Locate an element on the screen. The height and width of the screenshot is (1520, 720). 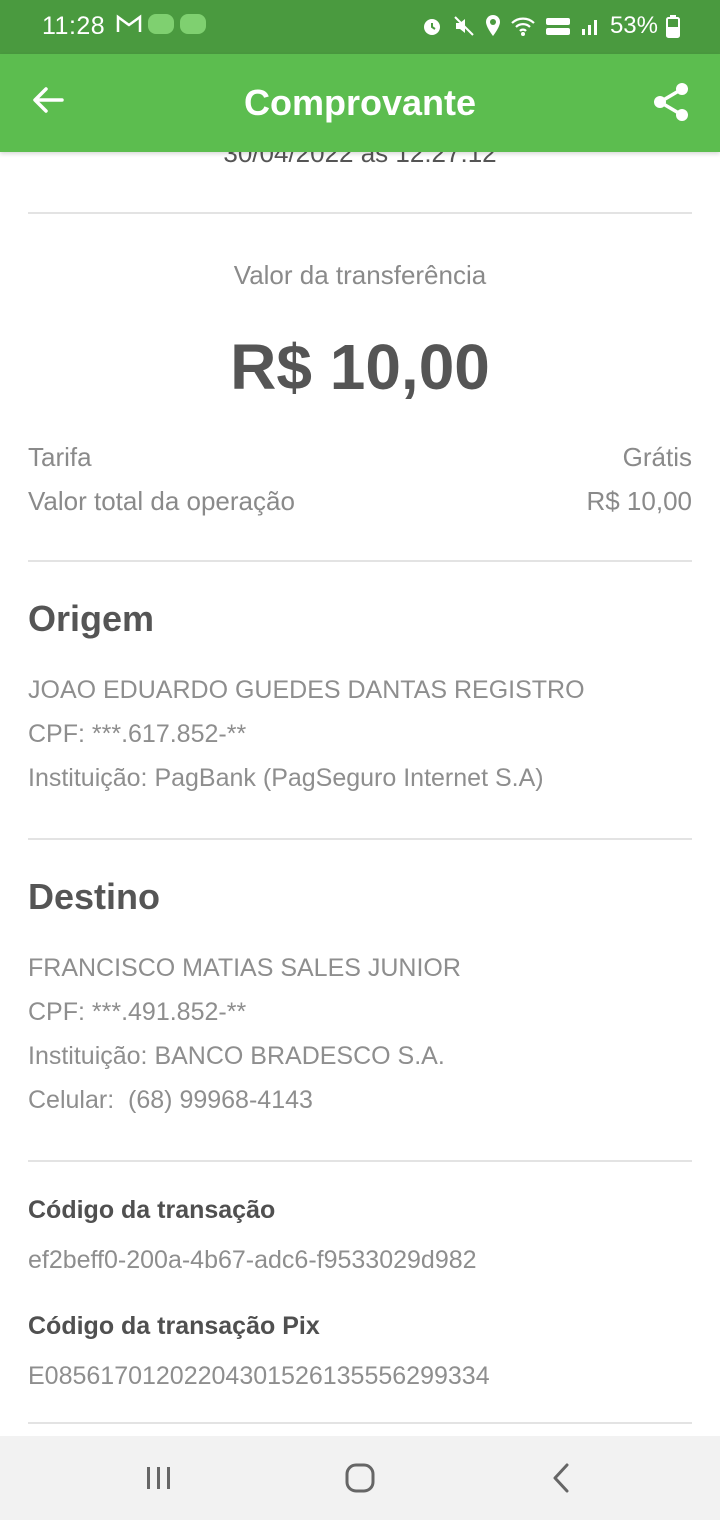
system-icons: 53% is located at coordinates (550, 26).